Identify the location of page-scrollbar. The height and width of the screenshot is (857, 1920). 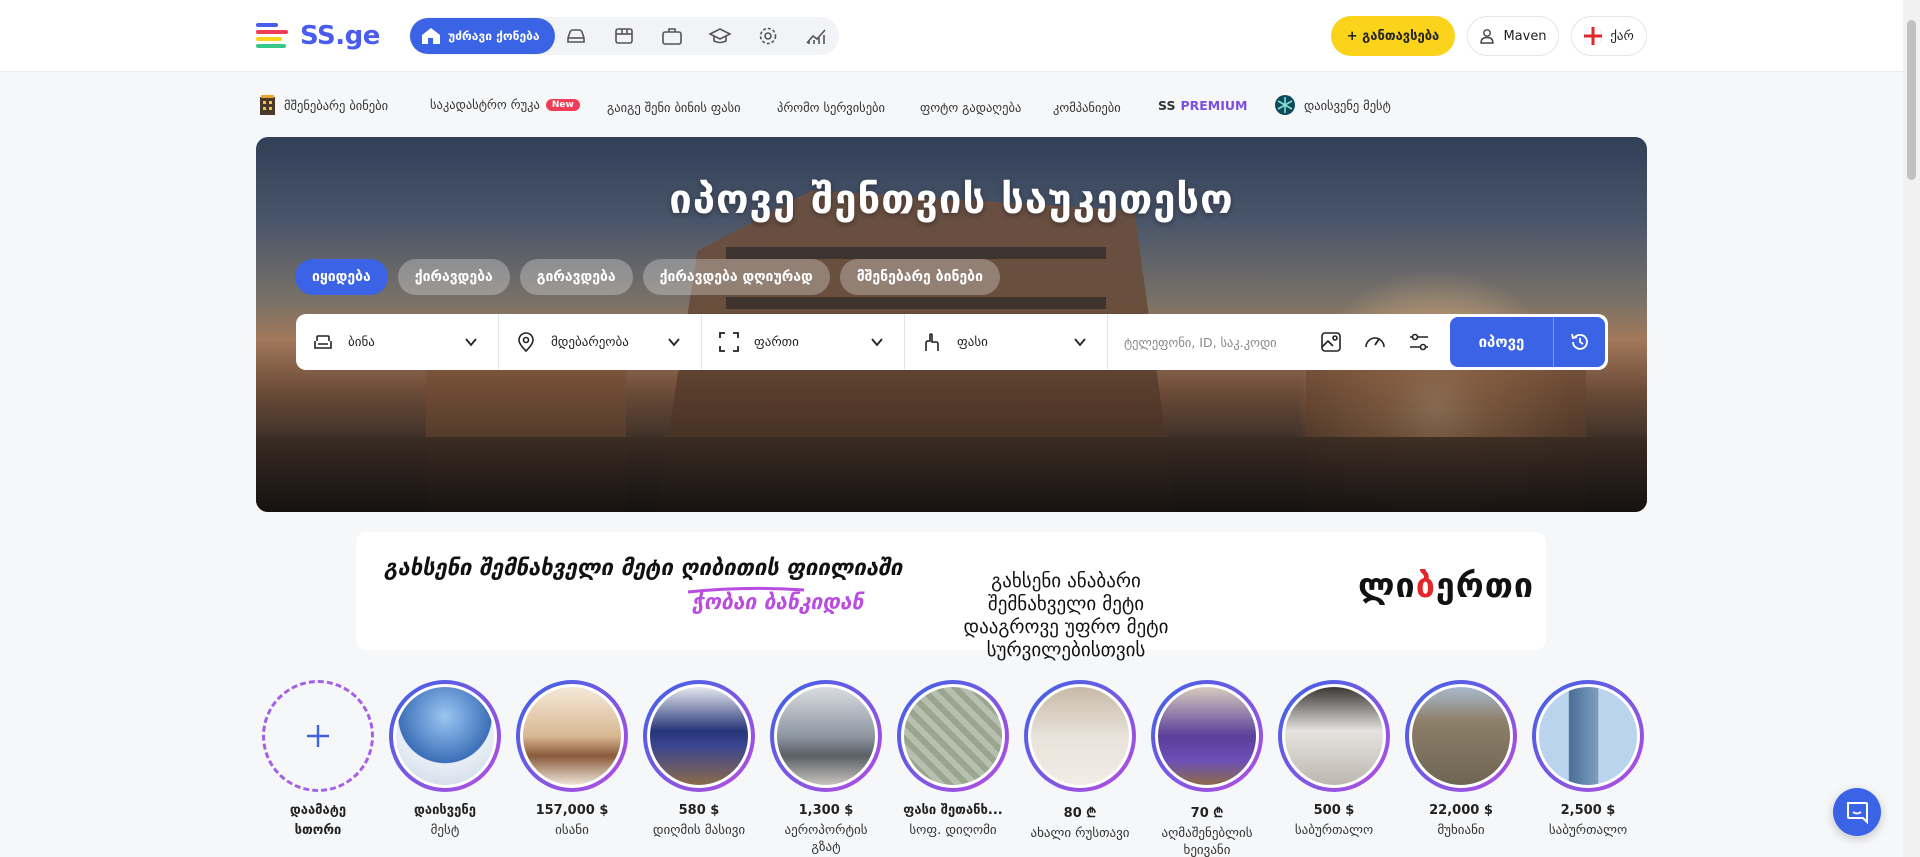
(1911, 428).